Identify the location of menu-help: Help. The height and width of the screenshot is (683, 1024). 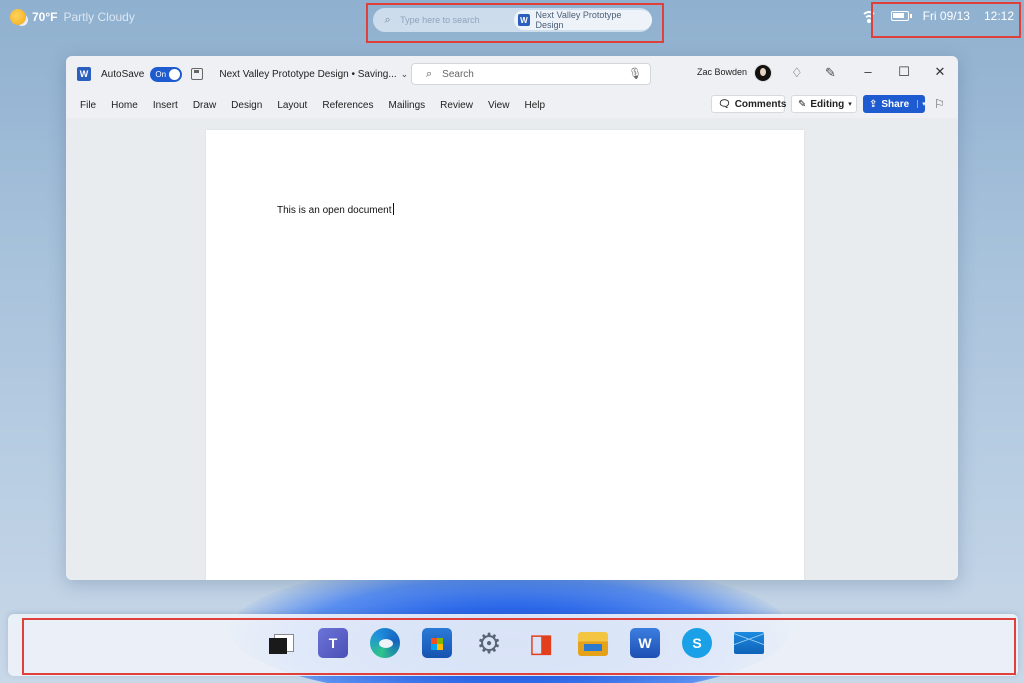
(534, 105).